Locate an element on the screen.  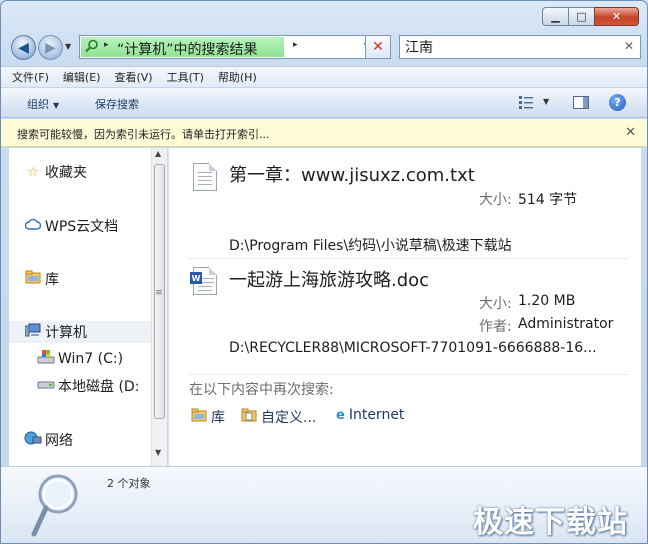
sidebar-item-libraries: 库 is located at coordinates (41, 279).